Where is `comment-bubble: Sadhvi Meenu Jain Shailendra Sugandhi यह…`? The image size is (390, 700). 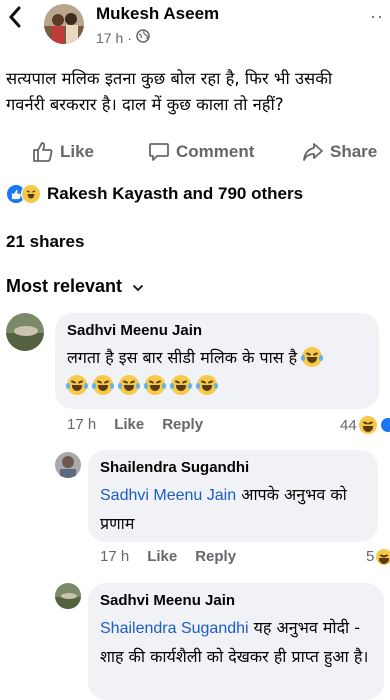 comment-bubble: Sadhvi Meenu Jain Shailendra Sugandhi यह… is located at coordinates (236, 641).